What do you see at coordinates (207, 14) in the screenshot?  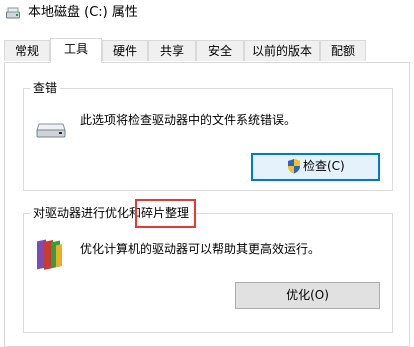 I see `title-bar: 本地磁盘 (C:) 属性` at bounding box center [207, 14].